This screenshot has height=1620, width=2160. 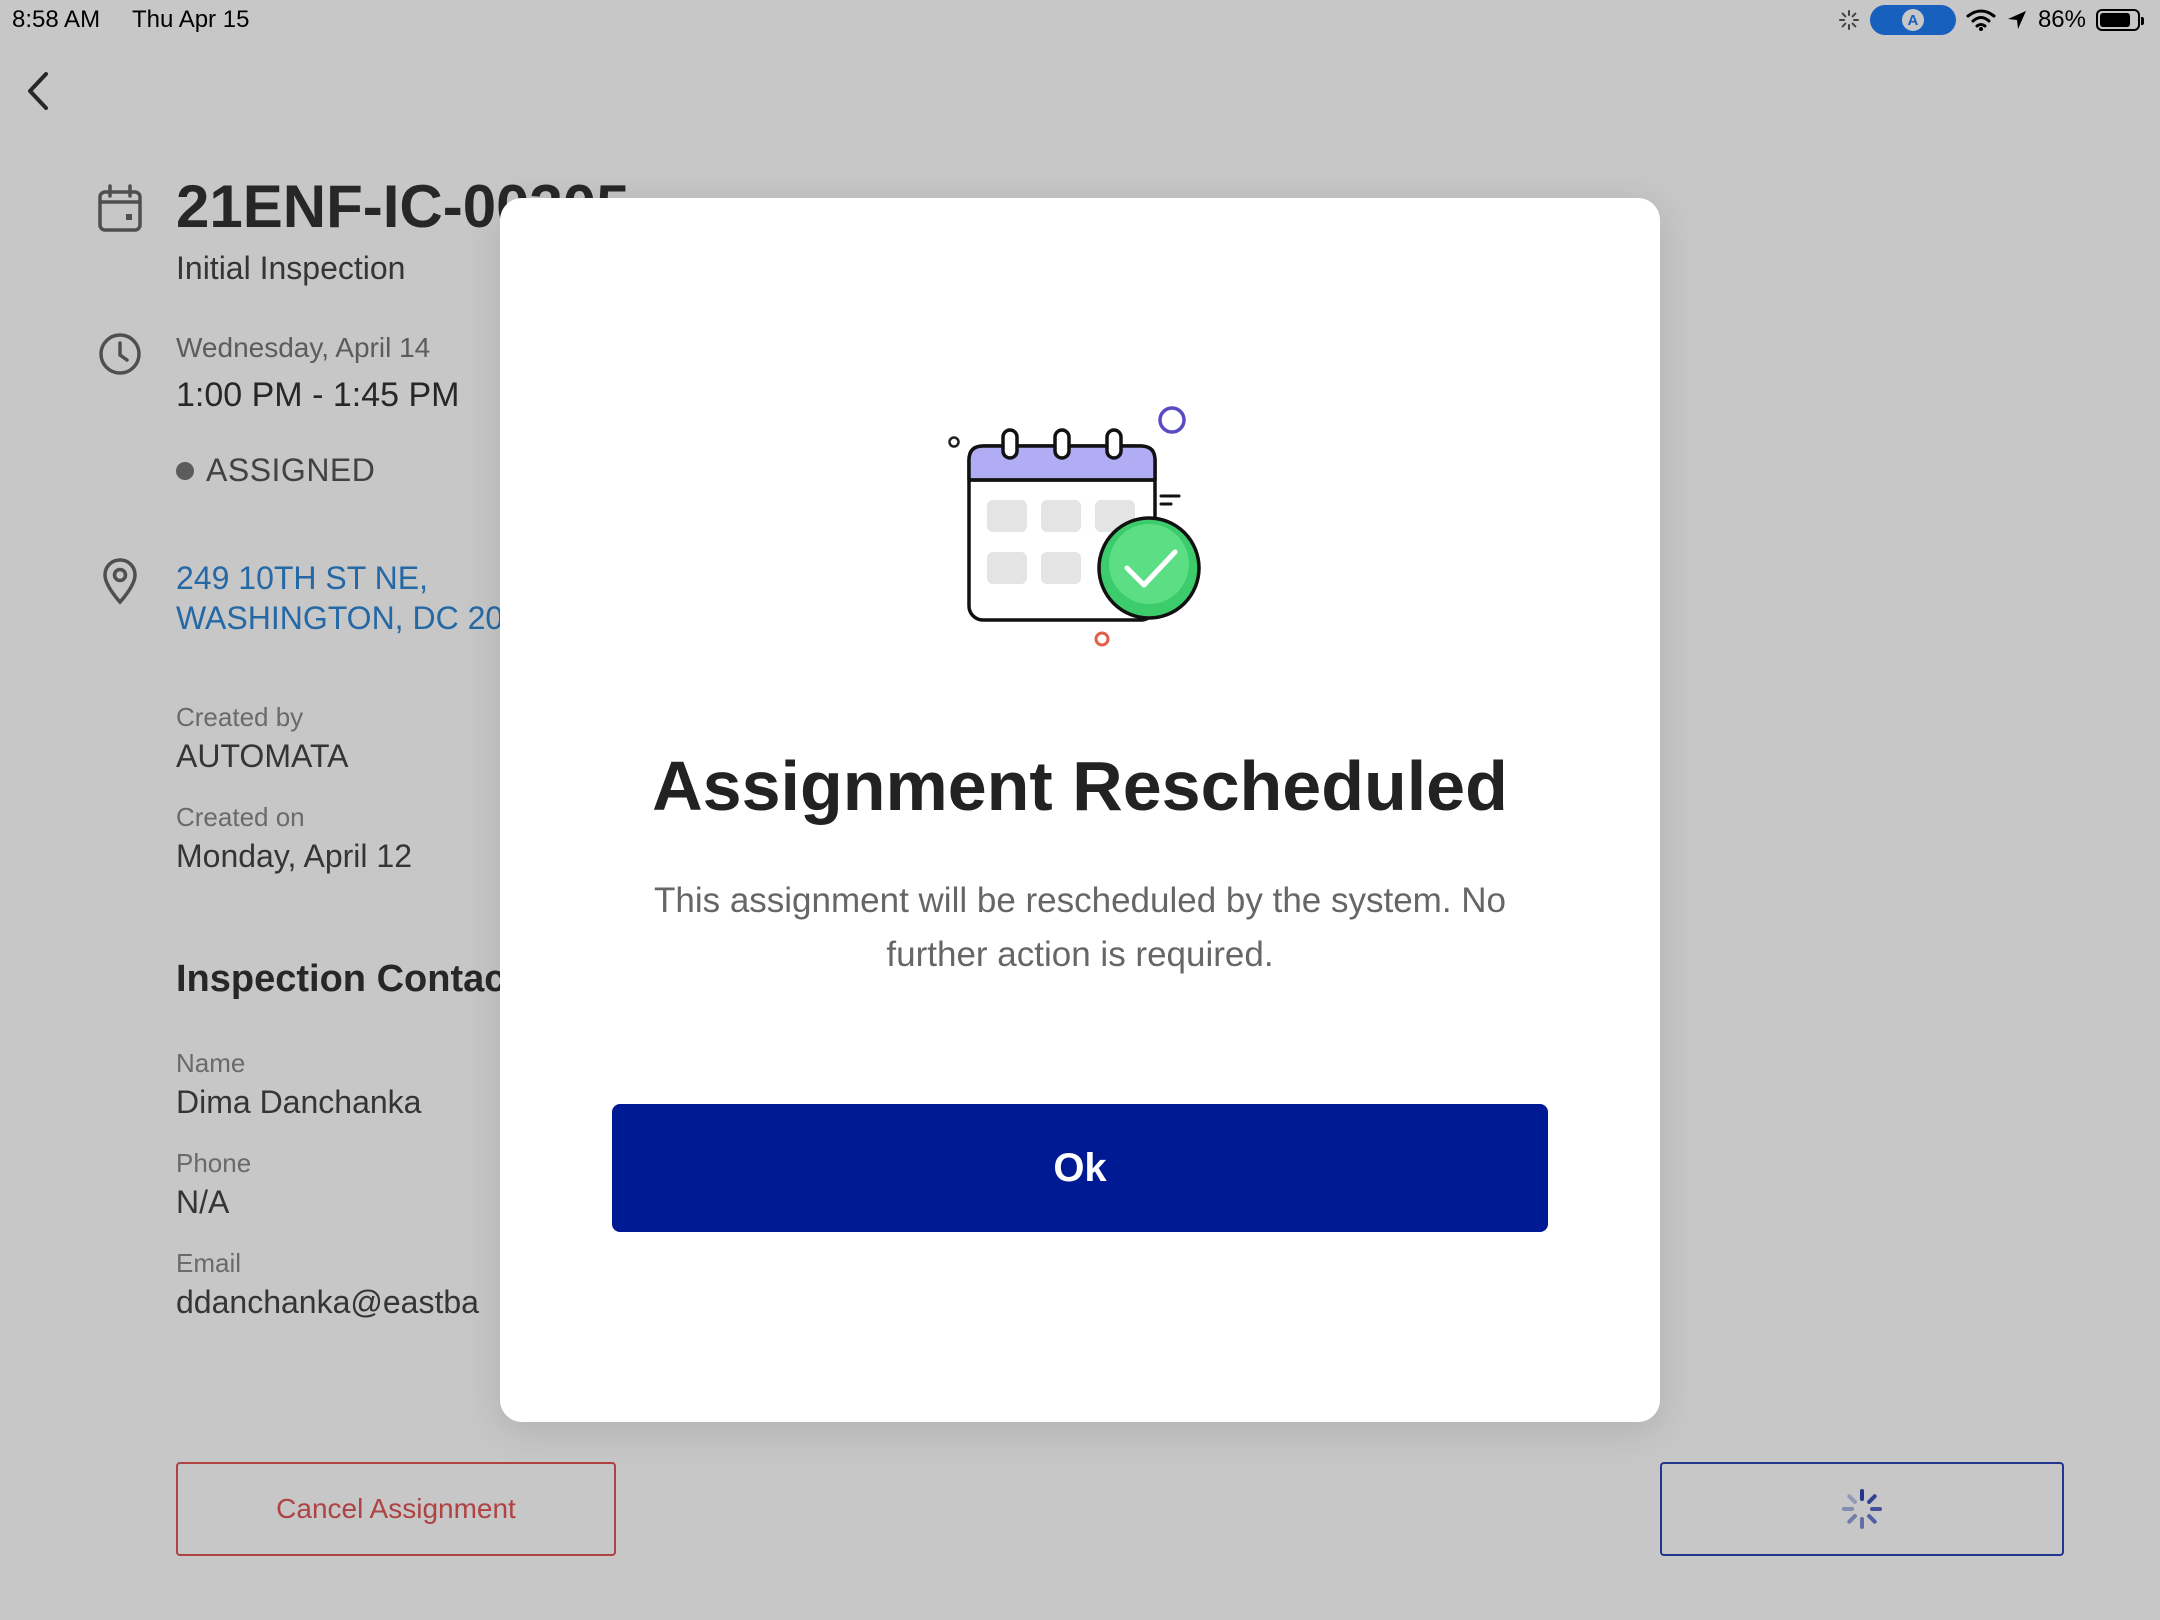 What do you see at coordinates (1080, 1168) in the screenshot?
I see `ok-button: Ok` at bounding box center [1080, 1168].